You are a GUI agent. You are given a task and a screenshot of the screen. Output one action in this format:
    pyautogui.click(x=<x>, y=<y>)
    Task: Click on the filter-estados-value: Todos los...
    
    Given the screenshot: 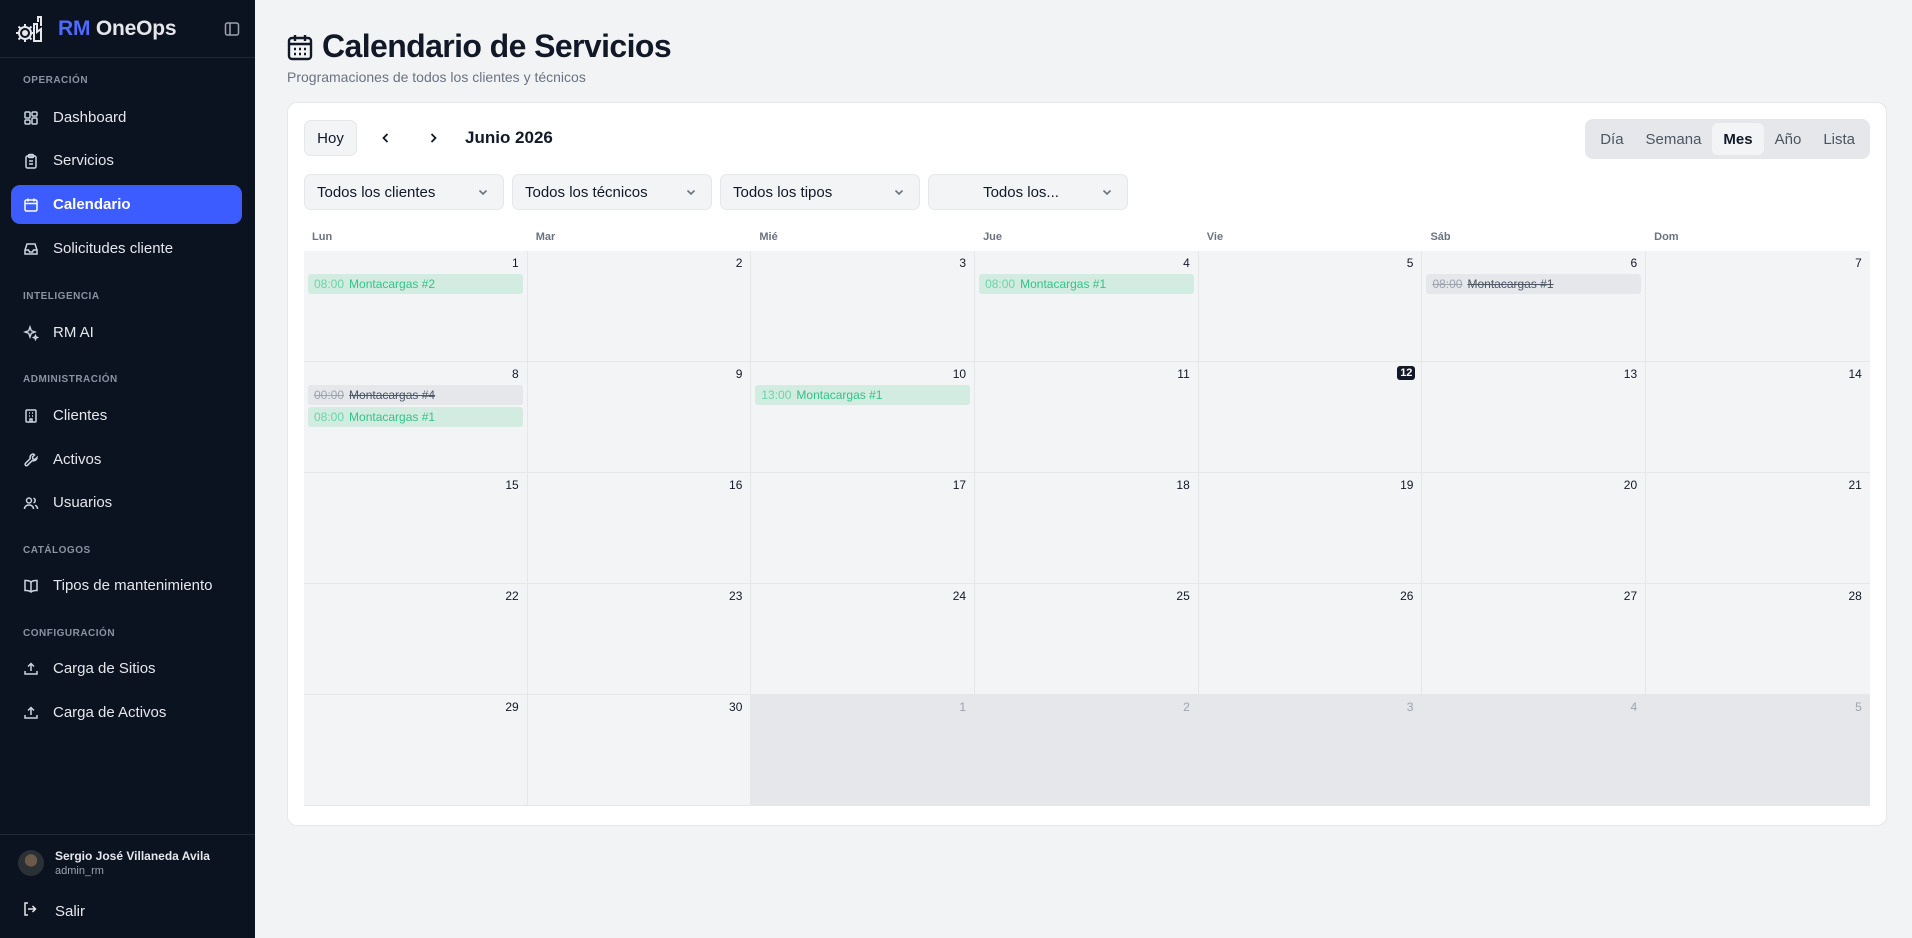 What is the action you would take?
    pyautogui.click(x=1021, y=192)
    